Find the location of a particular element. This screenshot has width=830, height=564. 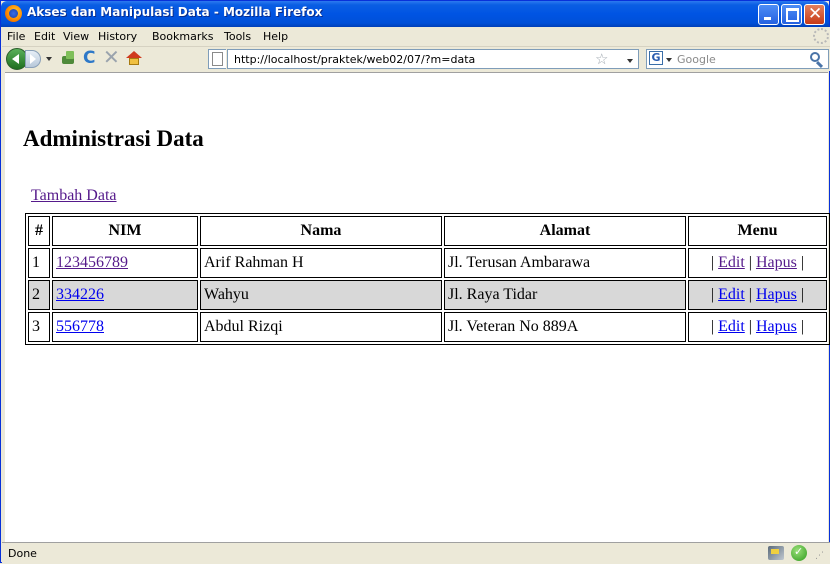

site-identity is located at coordinates (217, 59).